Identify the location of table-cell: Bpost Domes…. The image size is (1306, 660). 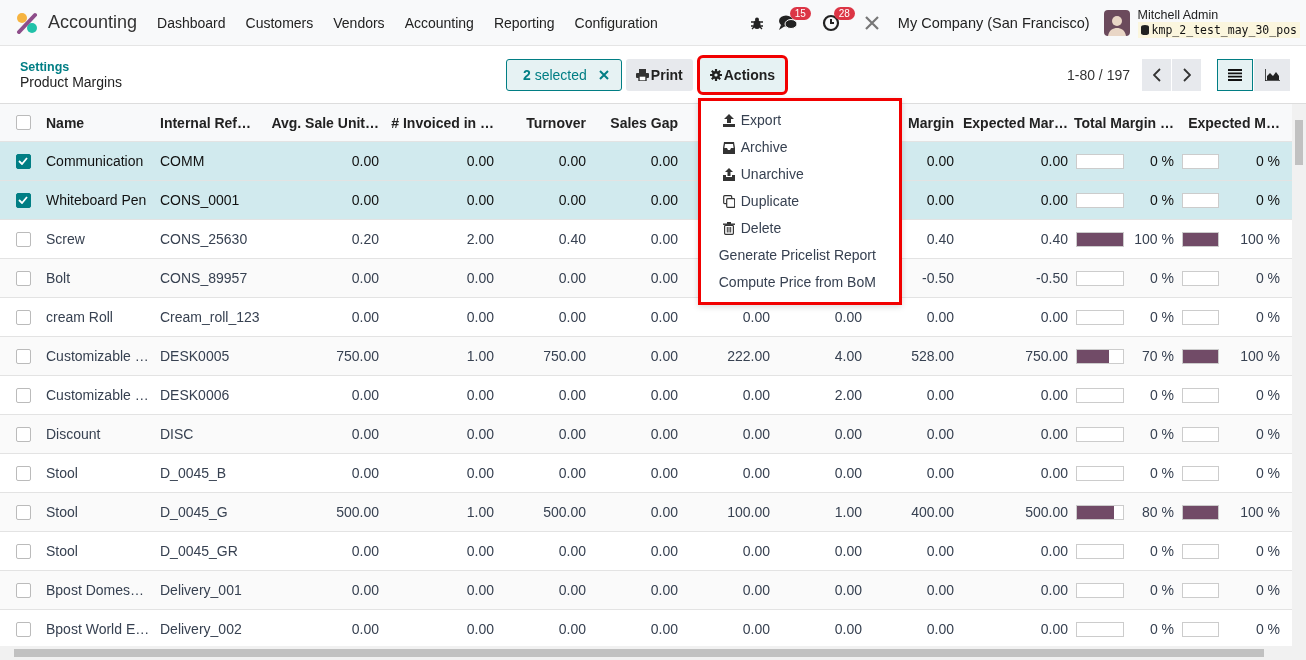
(95, 590).